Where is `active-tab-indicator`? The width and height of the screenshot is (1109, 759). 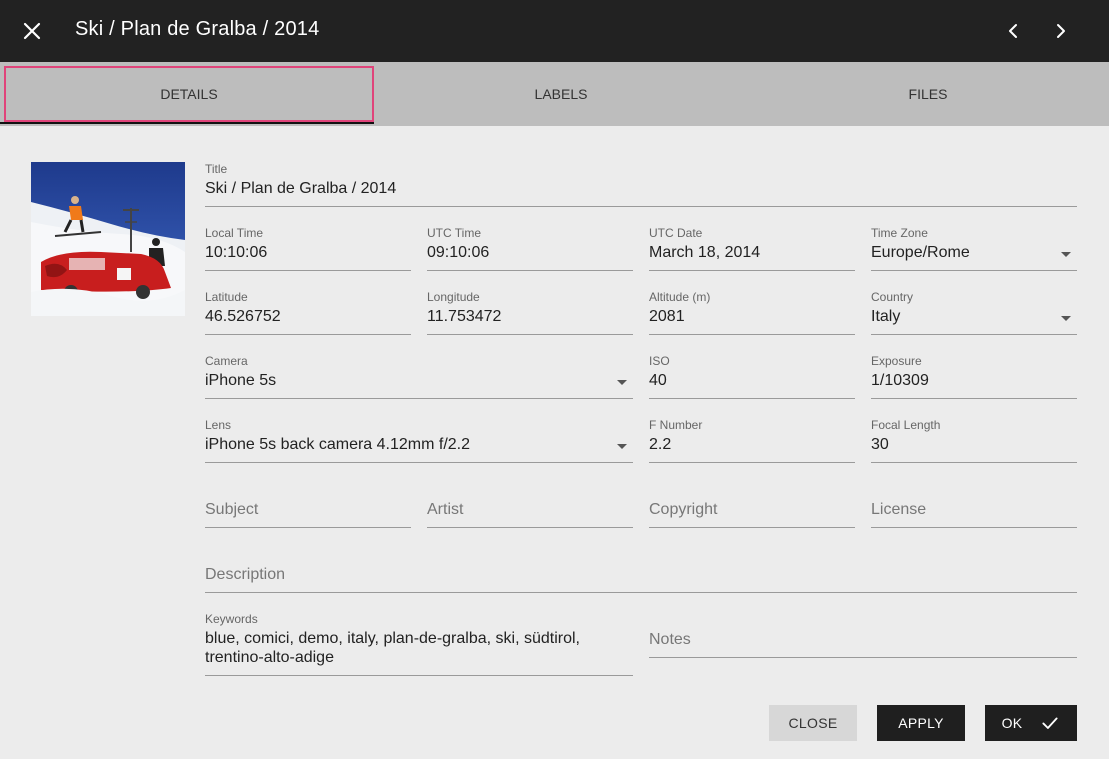 active-tab-indicator is located at coordinates (187, 123).